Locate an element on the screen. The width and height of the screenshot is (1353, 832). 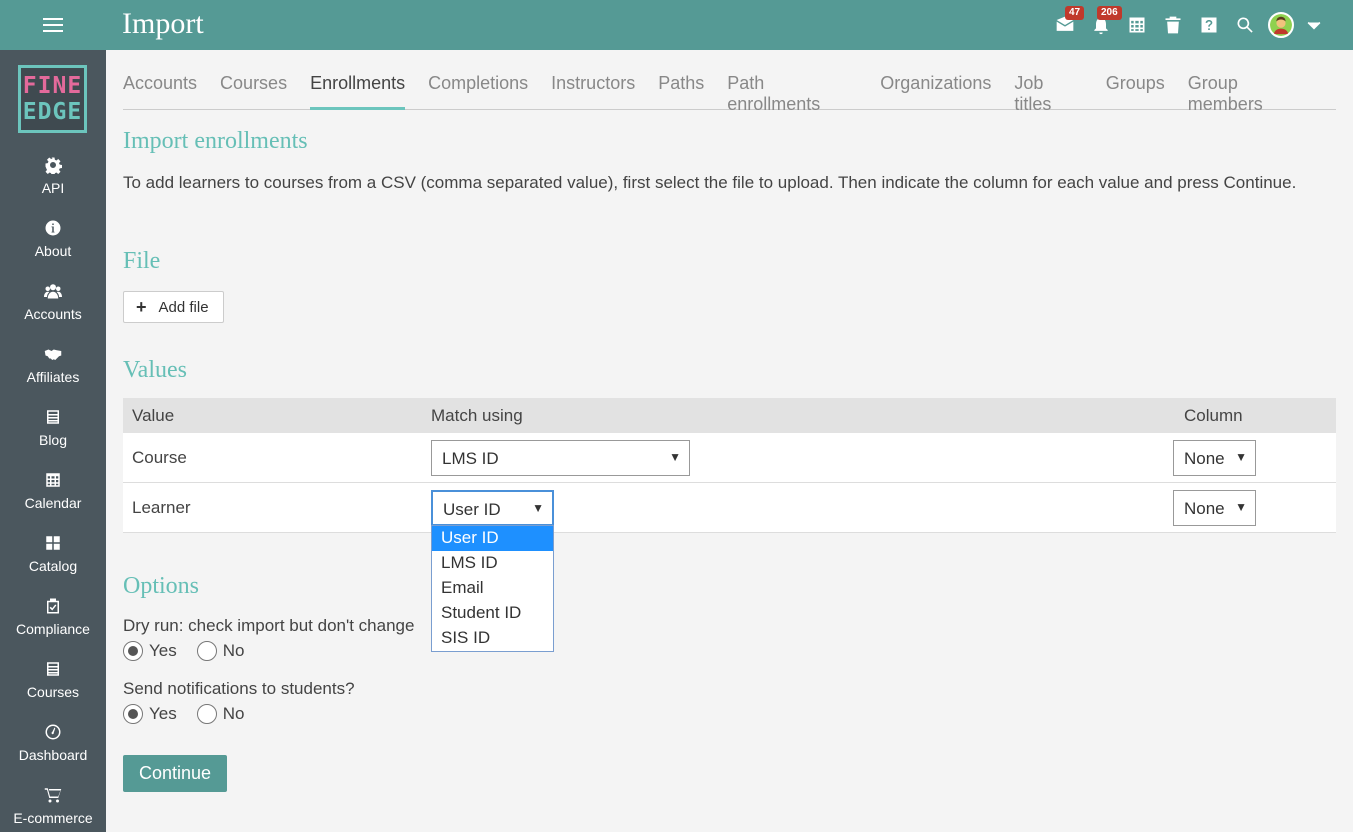
add-file-label: Add file is located at coordinates (183, 307).